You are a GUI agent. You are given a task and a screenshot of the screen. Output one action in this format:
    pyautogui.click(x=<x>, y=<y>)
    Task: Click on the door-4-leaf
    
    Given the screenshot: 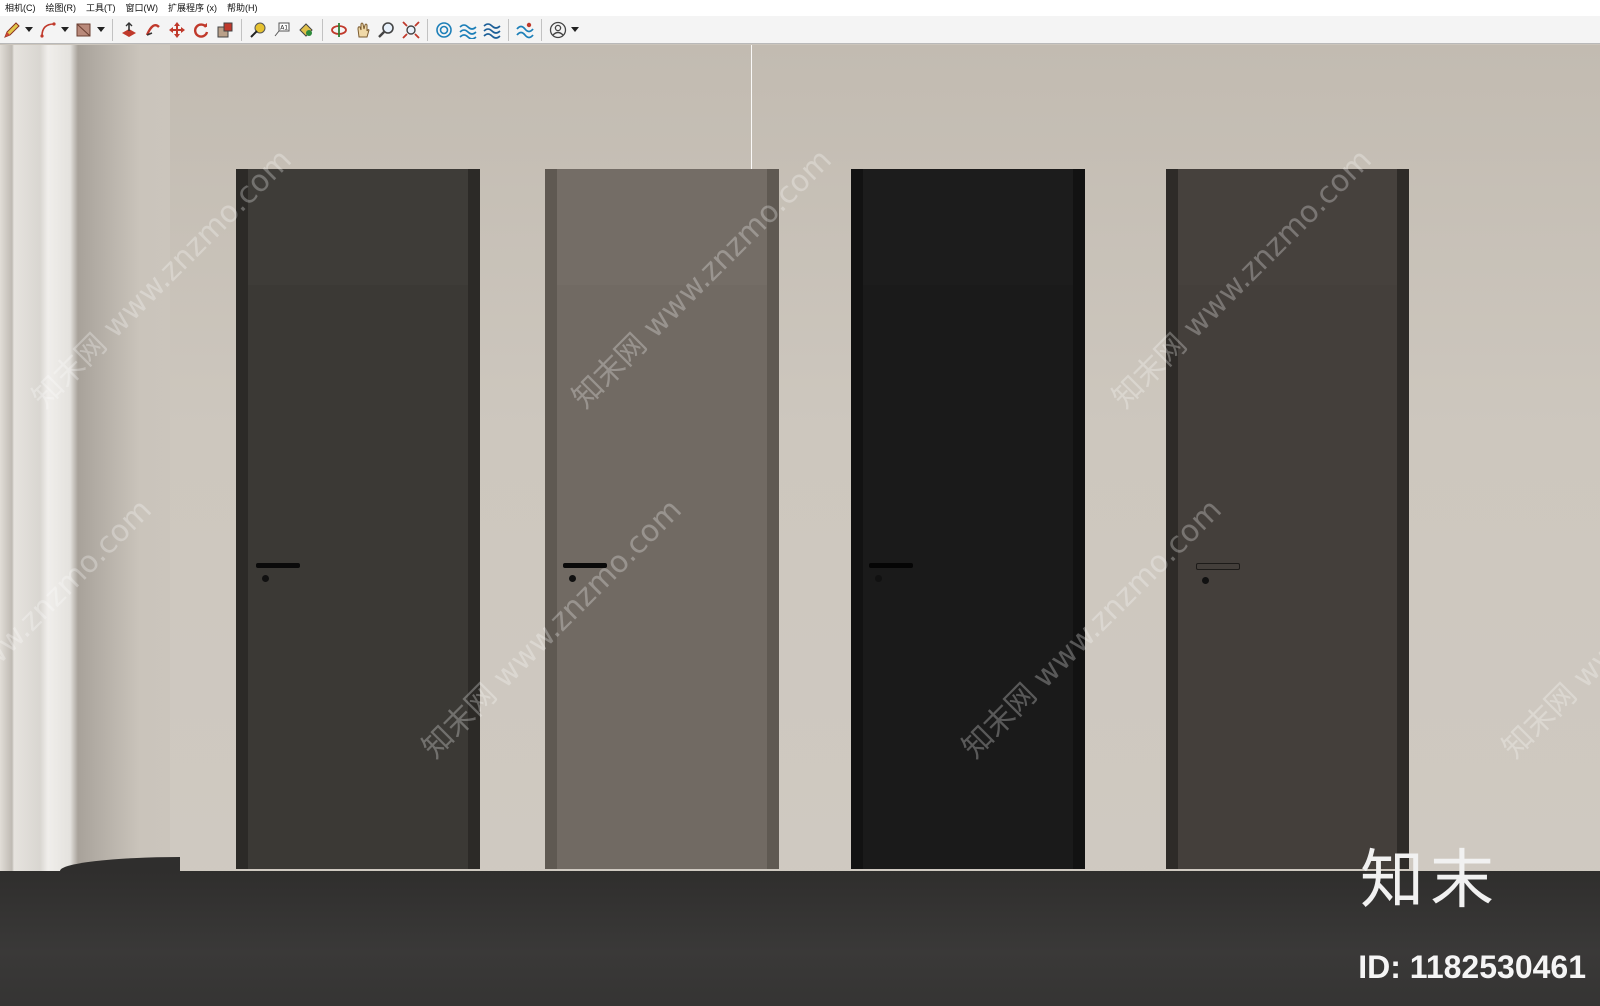 What is the action you would take?
    pyautogui.click(x=1287, y=577)
    